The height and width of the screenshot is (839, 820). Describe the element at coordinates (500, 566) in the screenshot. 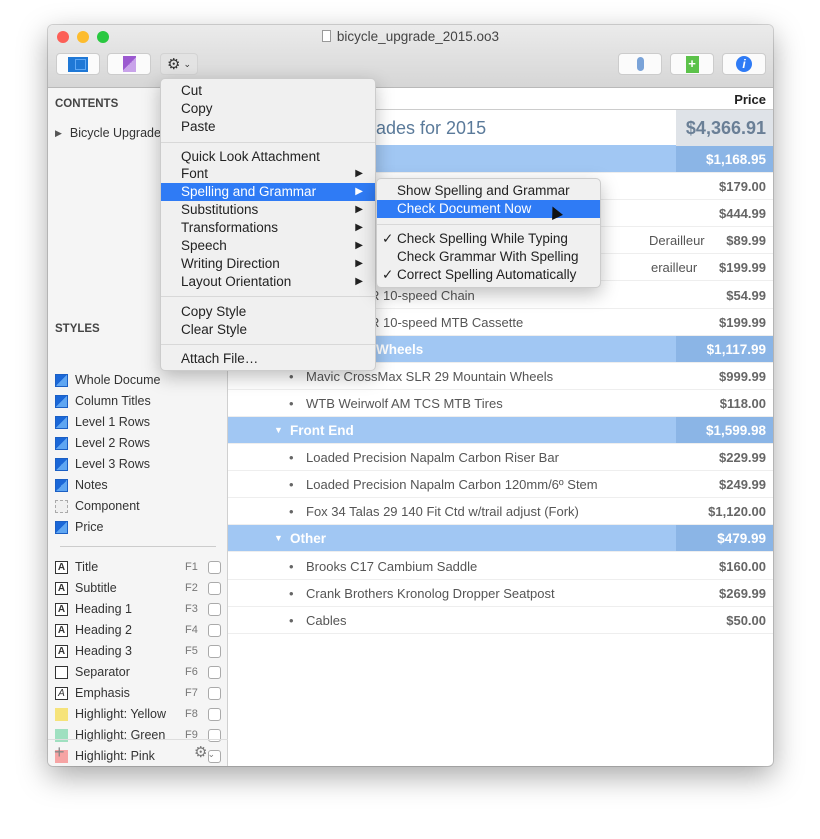

I see `table-row: • Brooks C17 Cambium Saddle $160.00` at that location.